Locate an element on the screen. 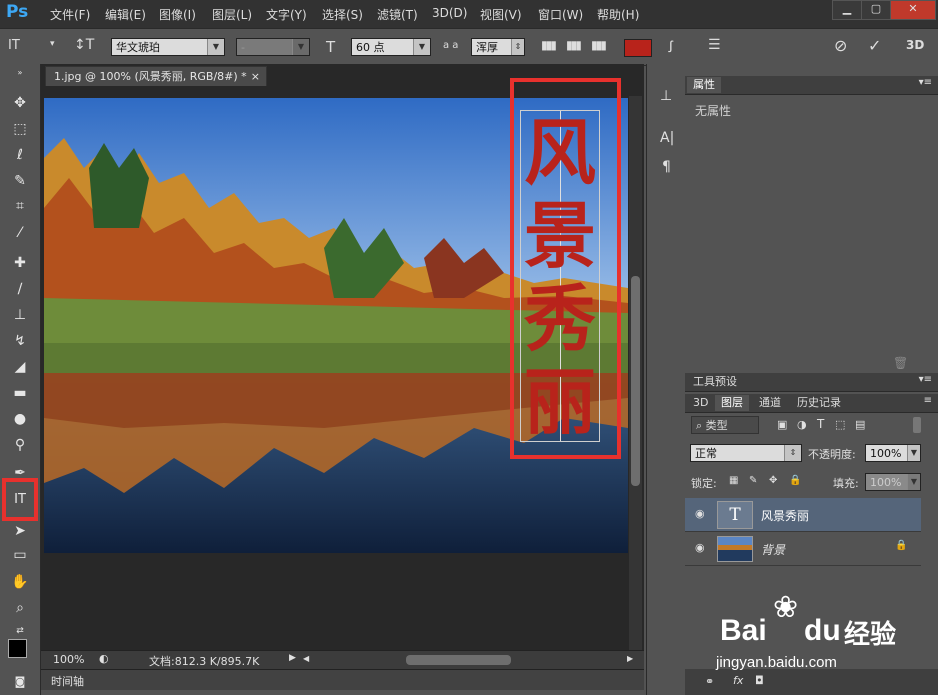  antialias-select: 浑厚 ⇕ is located at coordinates (498, 47).